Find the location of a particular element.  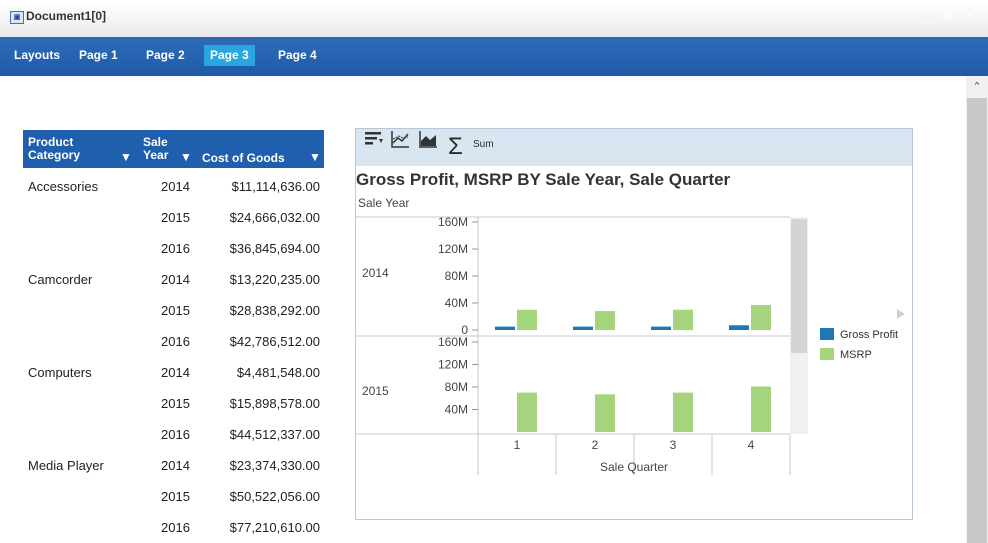

table-row: Accessories 2014 $11,114,636.00 is located at coordinates (173, 187).